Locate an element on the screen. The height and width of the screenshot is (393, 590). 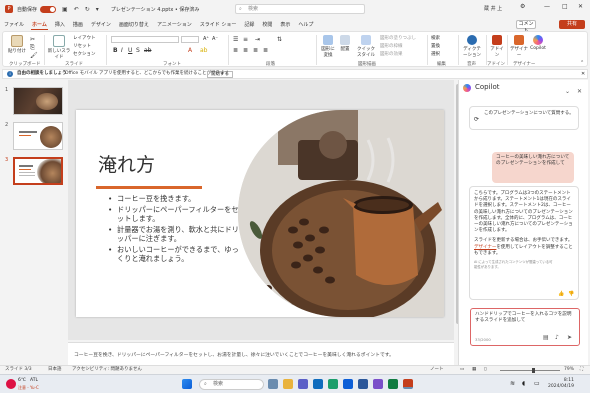
user-name: 蔵 井 上 is located at coordinates (493, 8).